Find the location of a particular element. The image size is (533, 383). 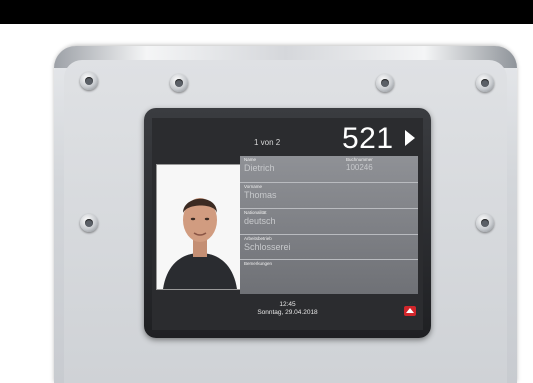

clock-time: 12:45 is located at coordinates (287, 304).